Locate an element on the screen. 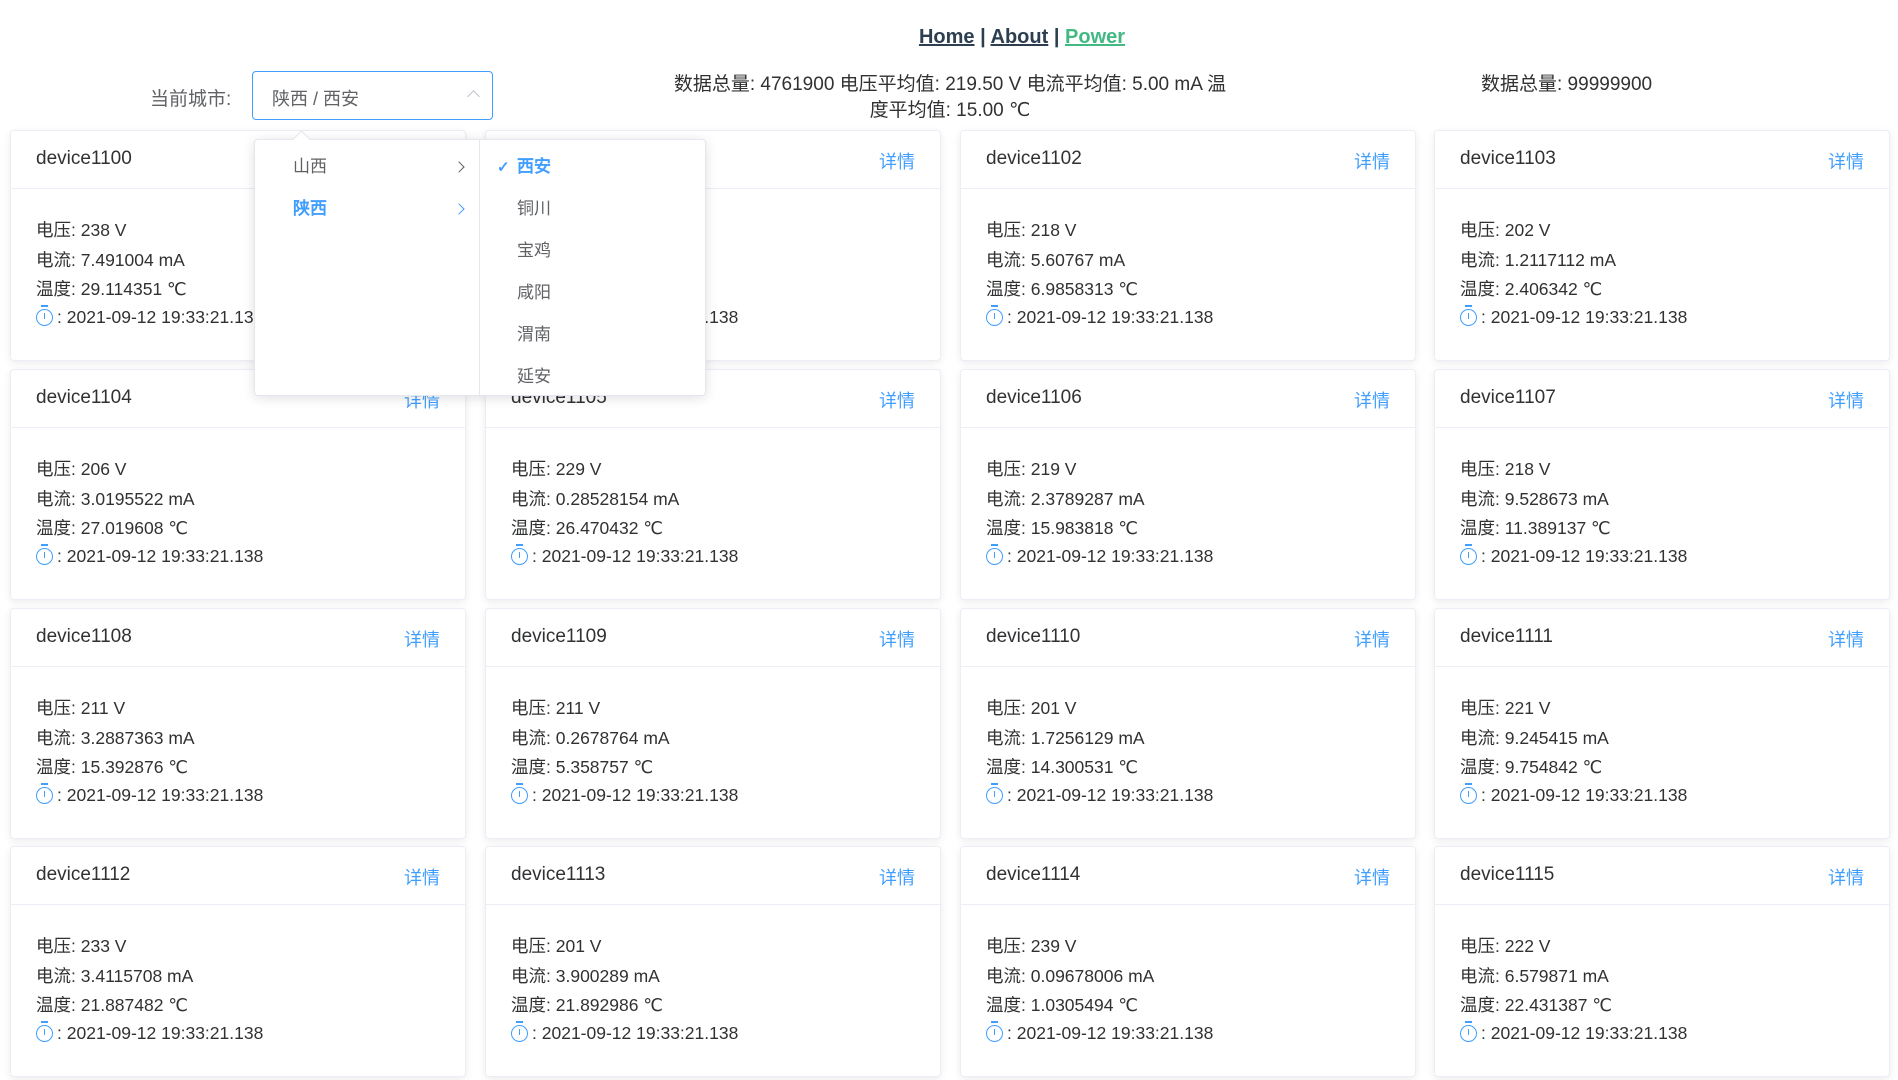 This screenshot has height=1080, width=1898. city-option: 延安 is located at coordinates (534, 375).